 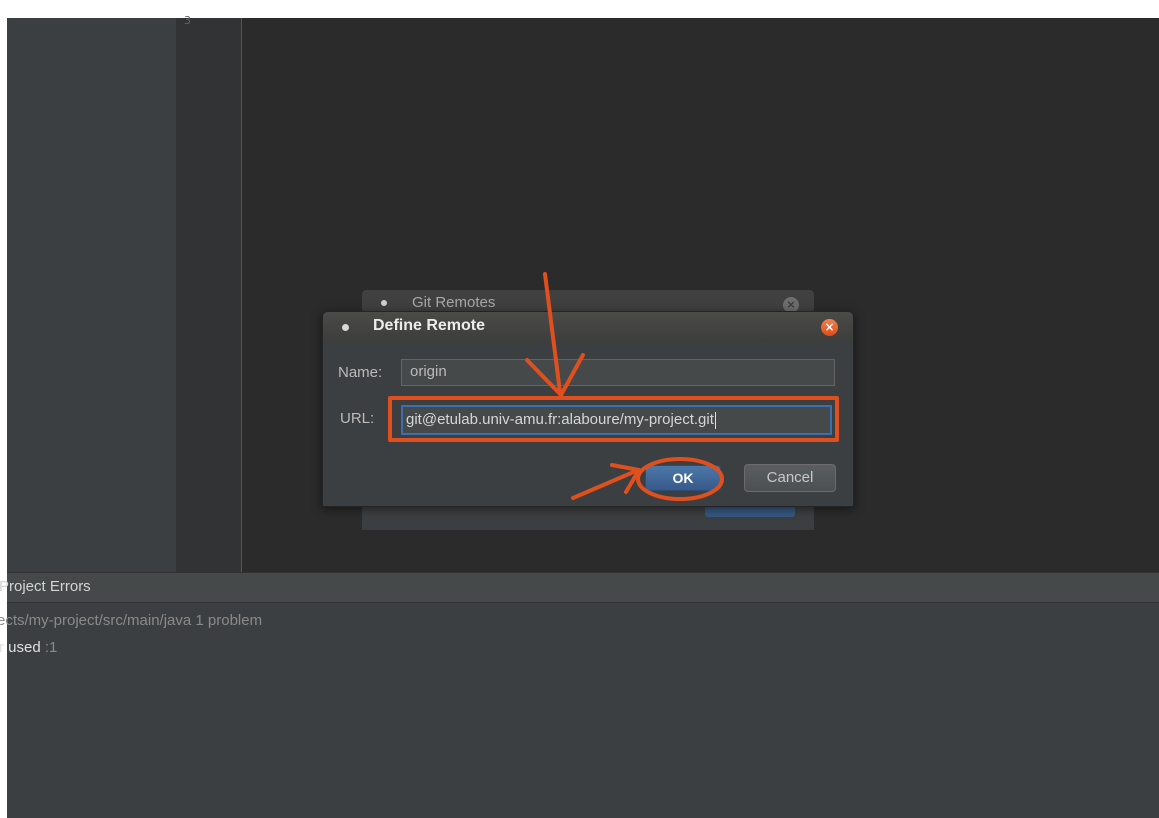 I want to click on line-number: 3, so click(x=187, y=20).